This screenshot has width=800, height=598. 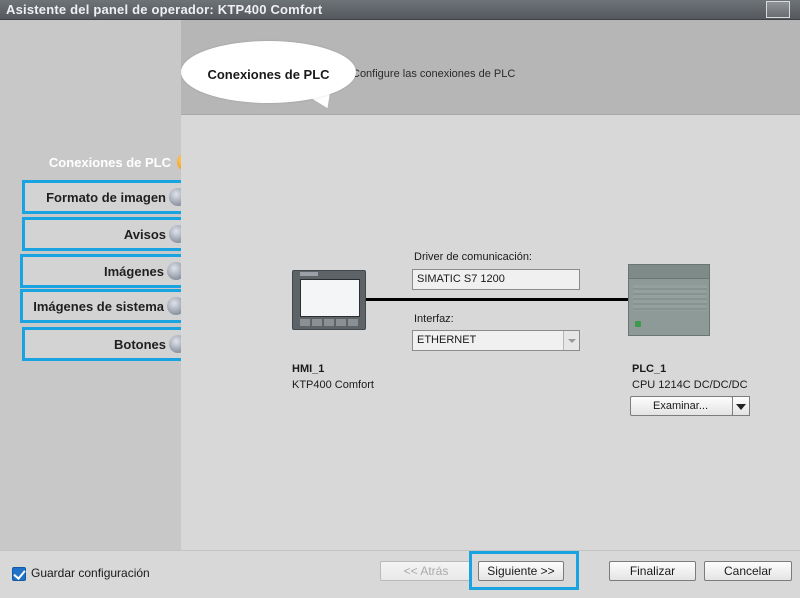 What do you see at coordinates (690, 385) in the screenshot?
I see `plc-type: CPU 1214C DC/DC/DC` at bounding box center [690, 385].